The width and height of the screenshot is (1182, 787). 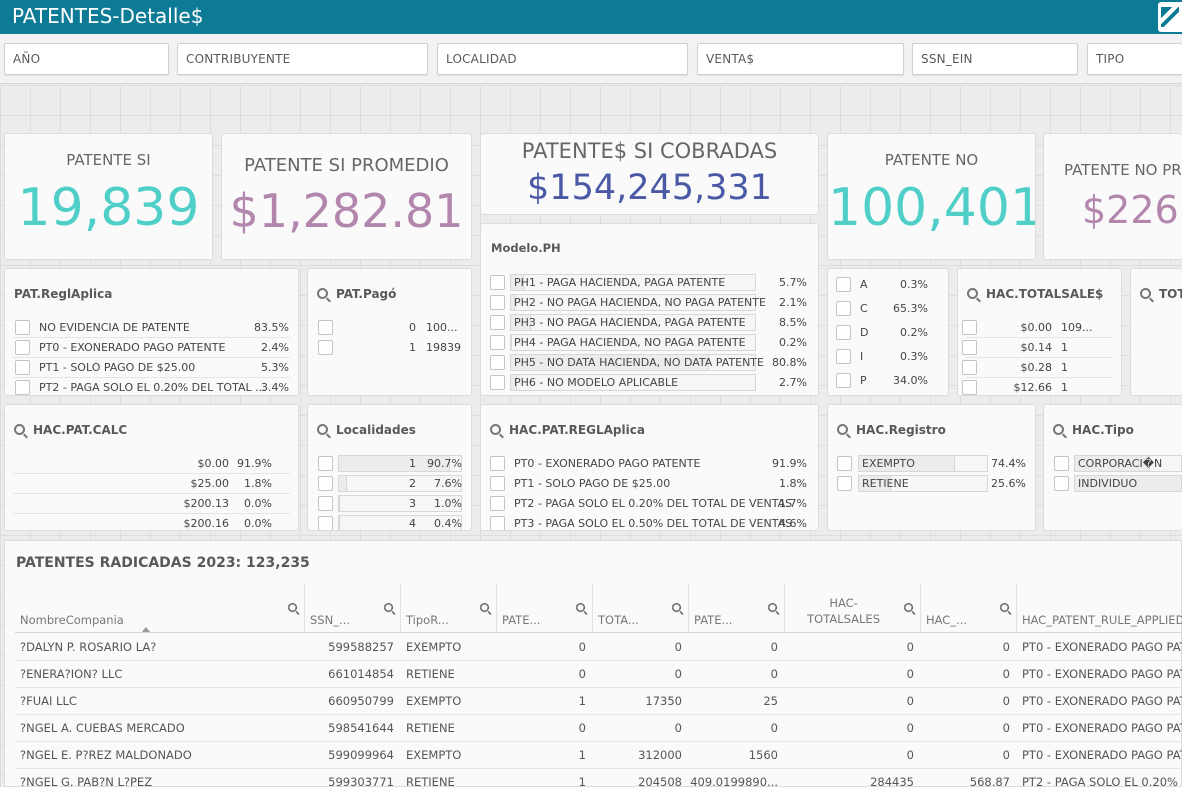 What do you see at coordinates (353, 646) in the screenshot?
I see `table-cell: 599588257` at bounding box center [353, 646].